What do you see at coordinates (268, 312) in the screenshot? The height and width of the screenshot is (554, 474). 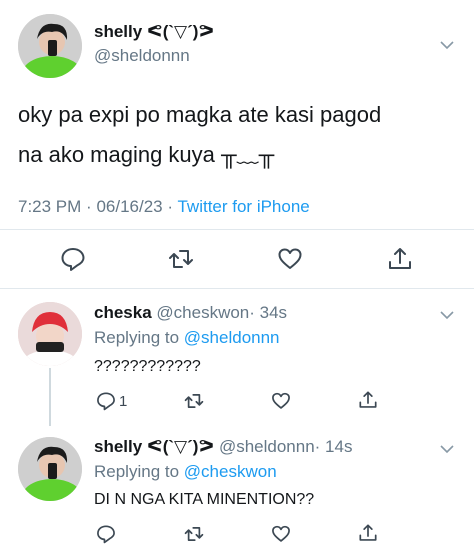 I see `reply-time: · 34s` at bounding box center [268, 312].